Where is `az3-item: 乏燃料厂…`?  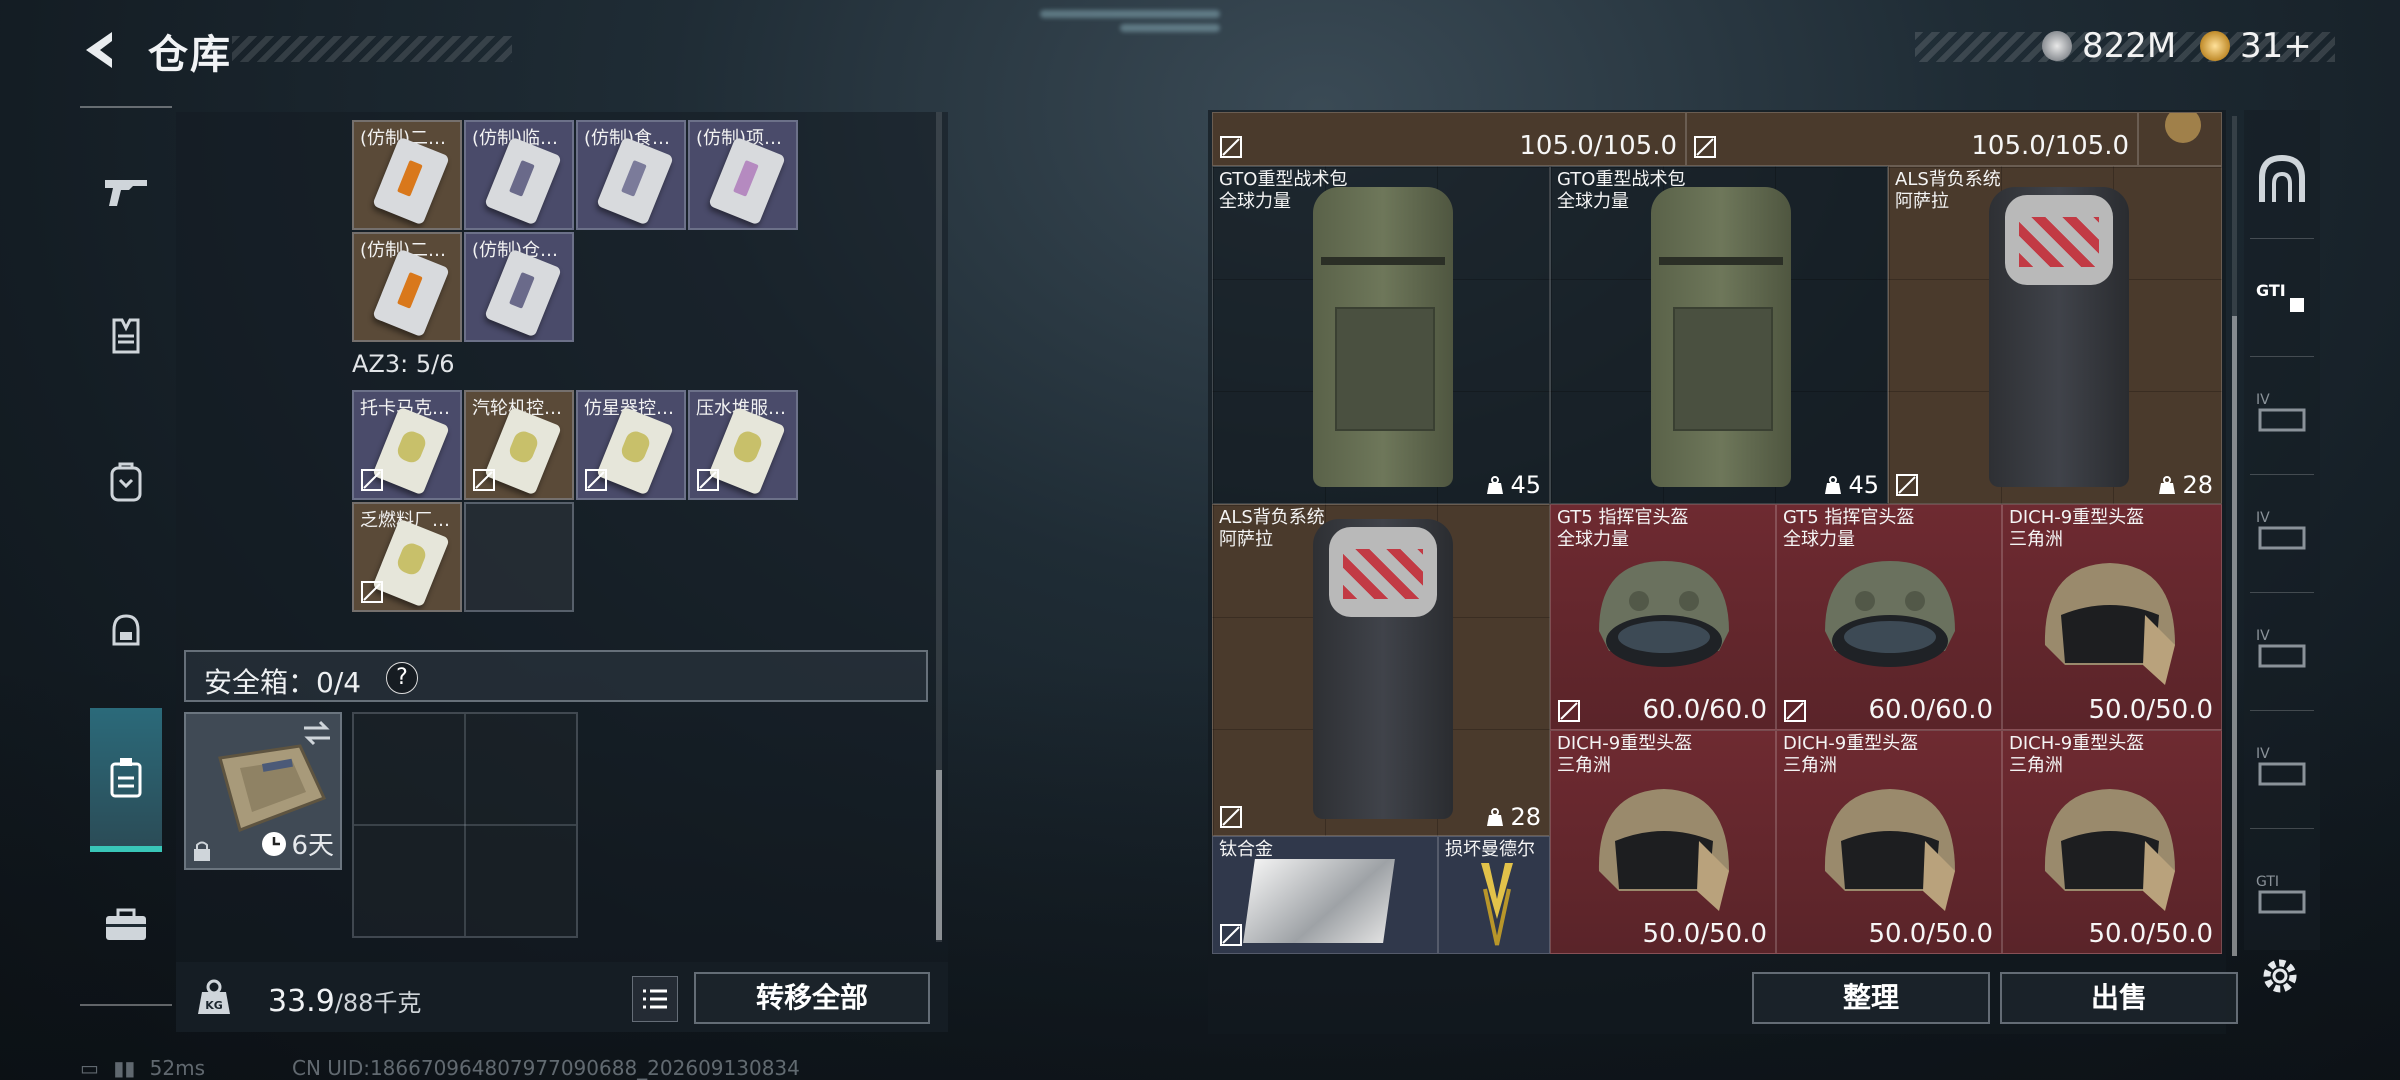
az3-item: 乏燃料厂… is located at coordinates (407, 557).